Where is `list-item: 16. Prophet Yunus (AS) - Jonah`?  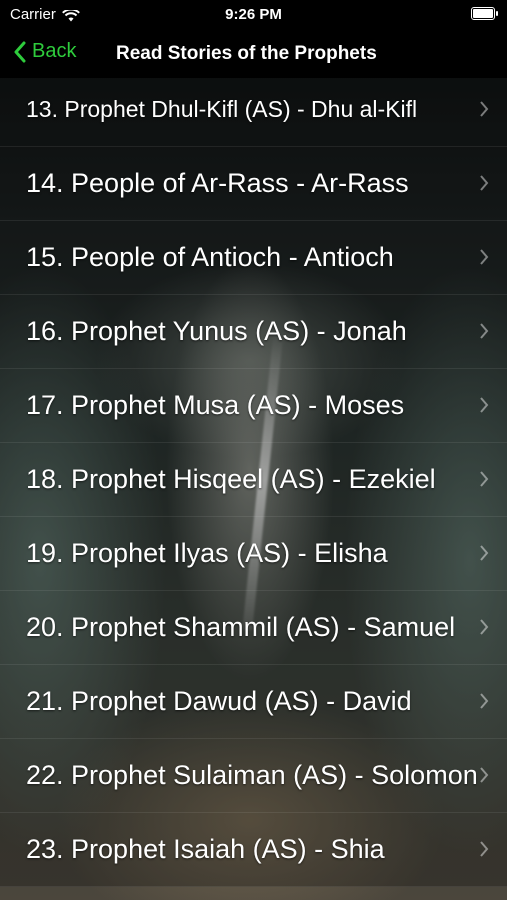 list-item: 16. Prophet Yunus (AS) - Jonah is located at coordinates (253, 332).